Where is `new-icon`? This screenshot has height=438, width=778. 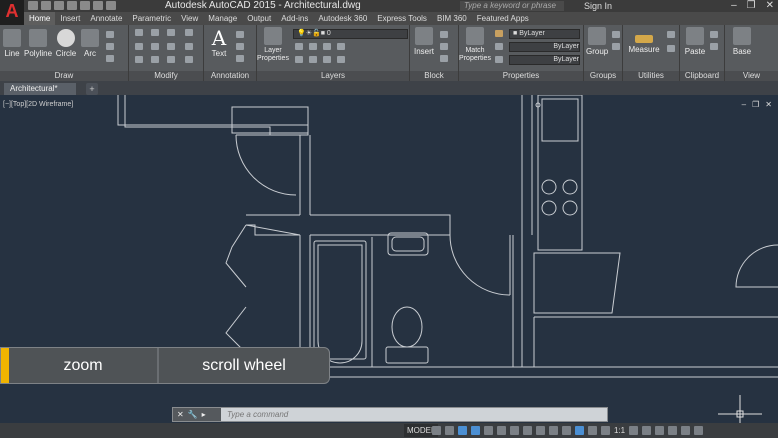
new-icon is located at coordinates (33, 5).